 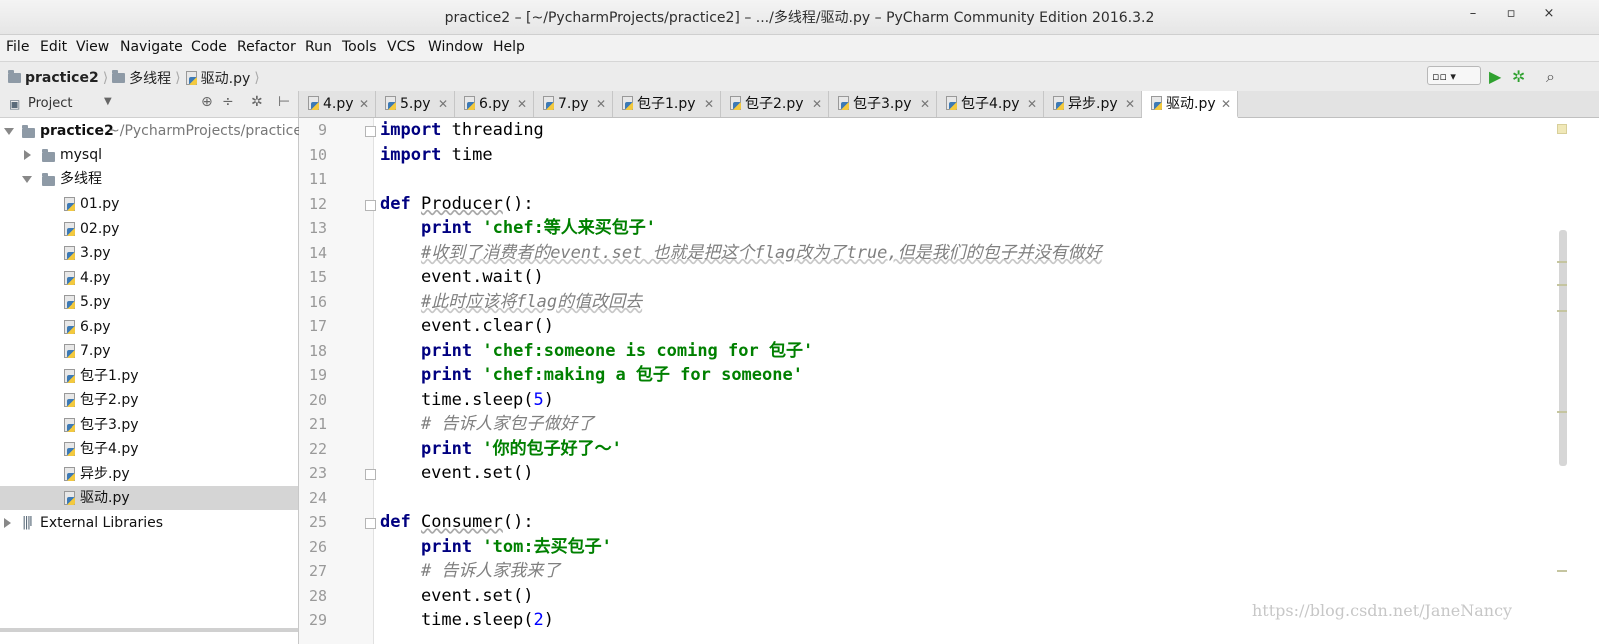 What do you see at coordinates (228, 102) in the screenshot?
I see `collapse-all-icon: ÷` at bounding box center [228, 102].